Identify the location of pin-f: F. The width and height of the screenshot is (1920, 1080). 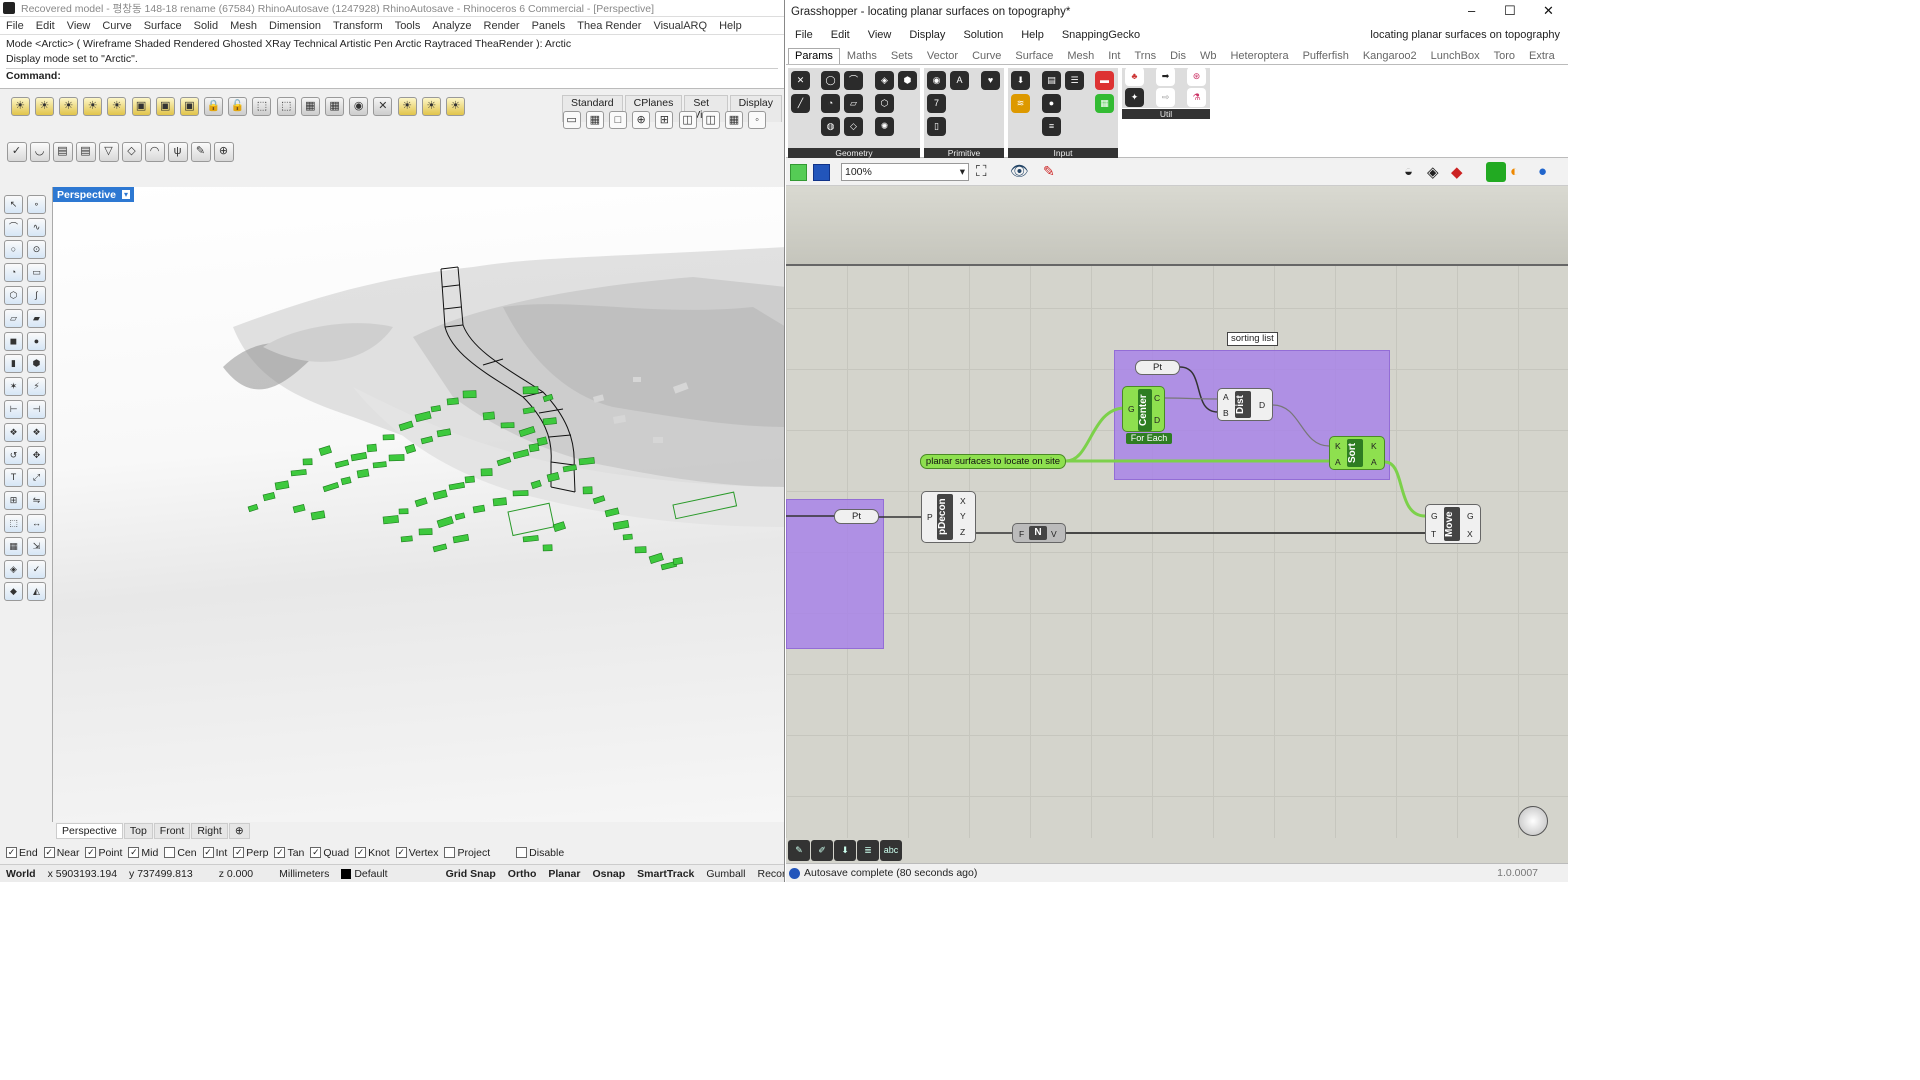
(1021, 534).